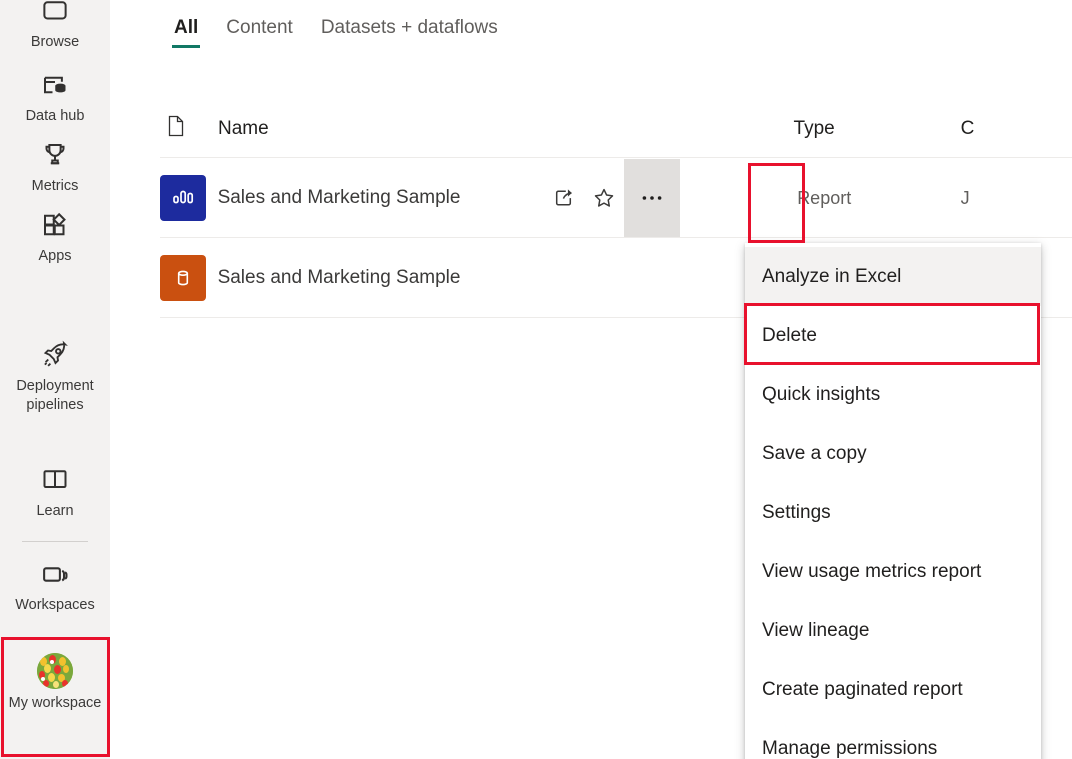  I want to click on menu-item-settings: Settings, so click(893, 512).